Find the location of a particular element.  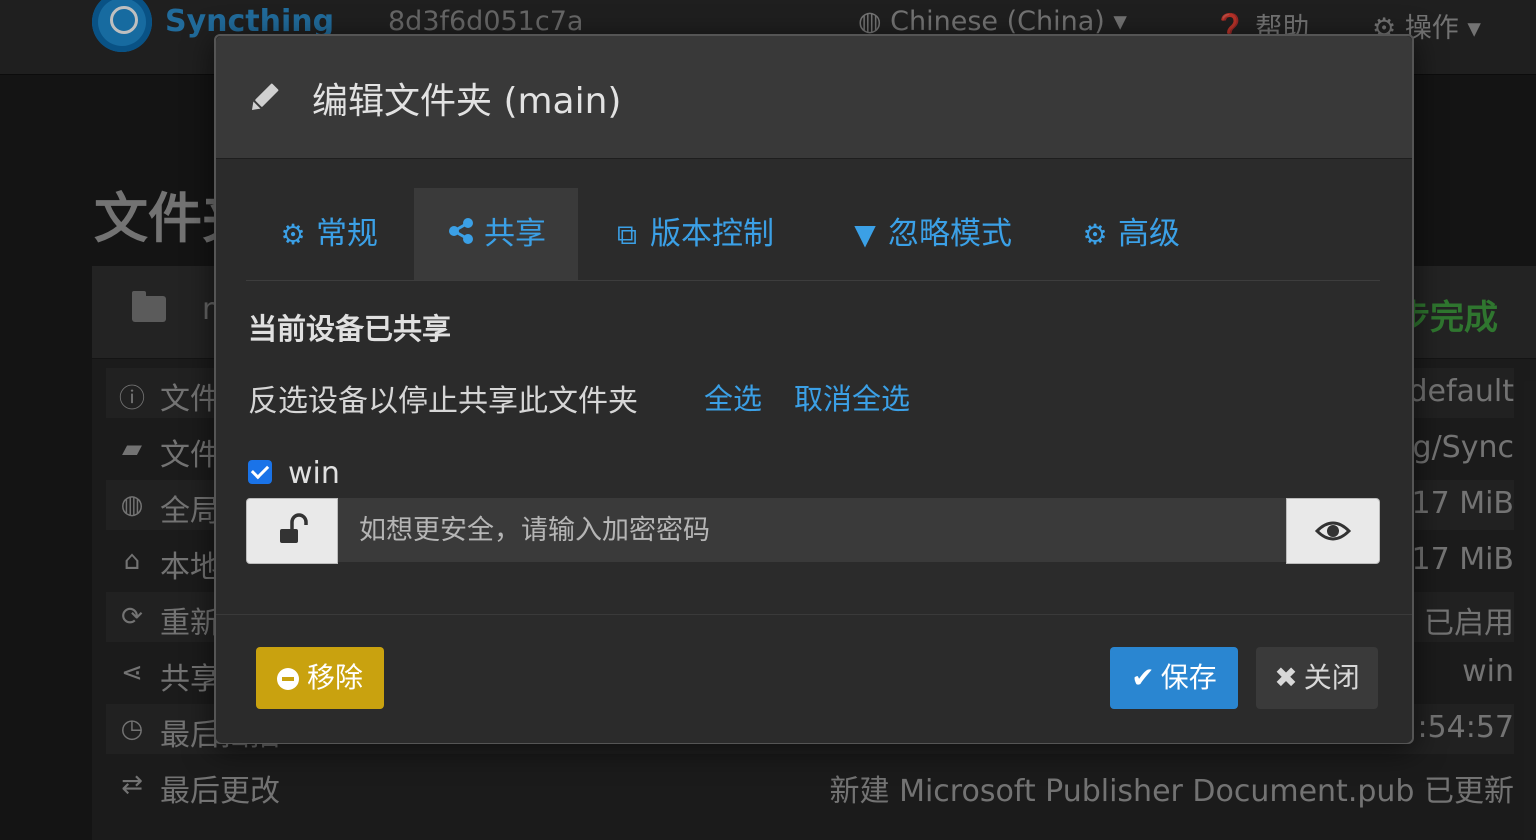

tab-sharing: 共享 is located at coordinates (496, 234).